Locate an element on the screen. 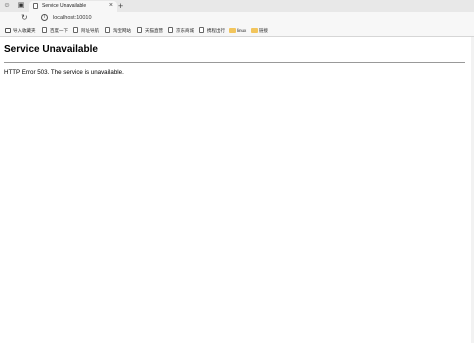  bookmark-label: 链接 is located at coordinates (263, 30).